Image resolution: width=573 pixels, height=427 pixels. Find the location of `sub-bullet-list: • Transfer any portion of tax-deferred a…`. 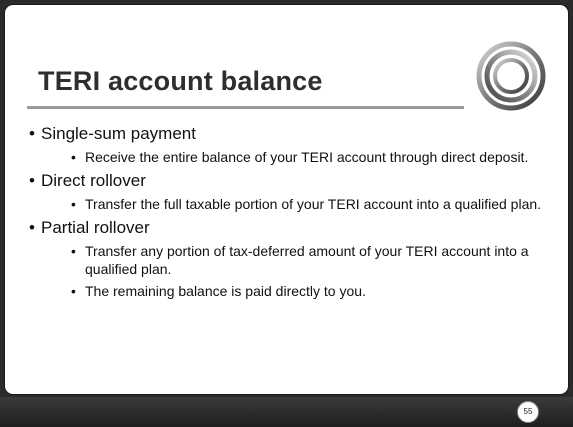

sub-bullet-list: • Transfer any portion of tax-deferred a… is located at coordinates (295, 271).